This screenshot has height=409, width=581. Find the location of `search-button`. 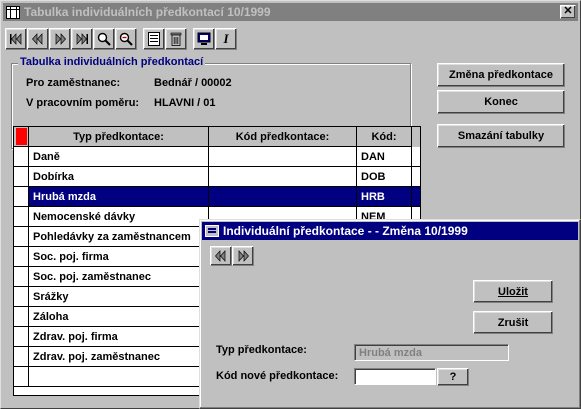

search-button is located at coordinates (104, 39).